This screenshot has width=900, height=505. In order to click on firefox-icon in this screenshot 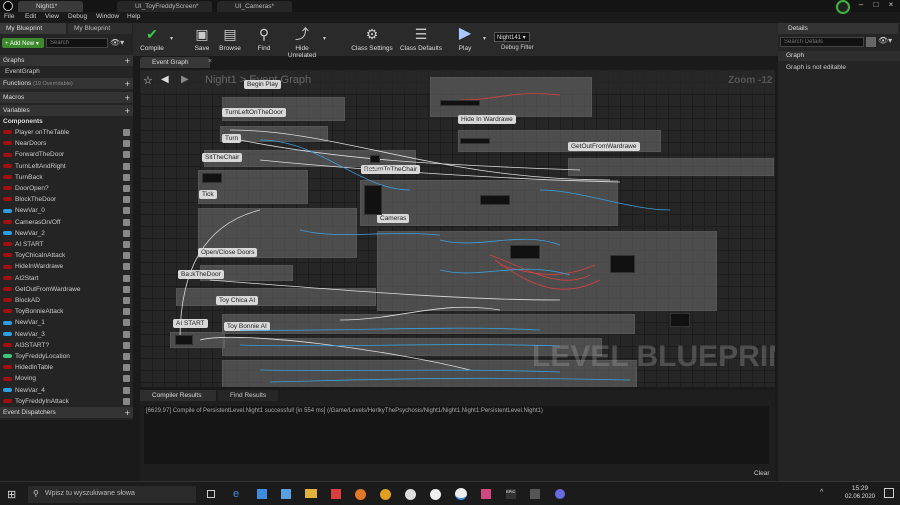, I will do `click(360, 494)`.